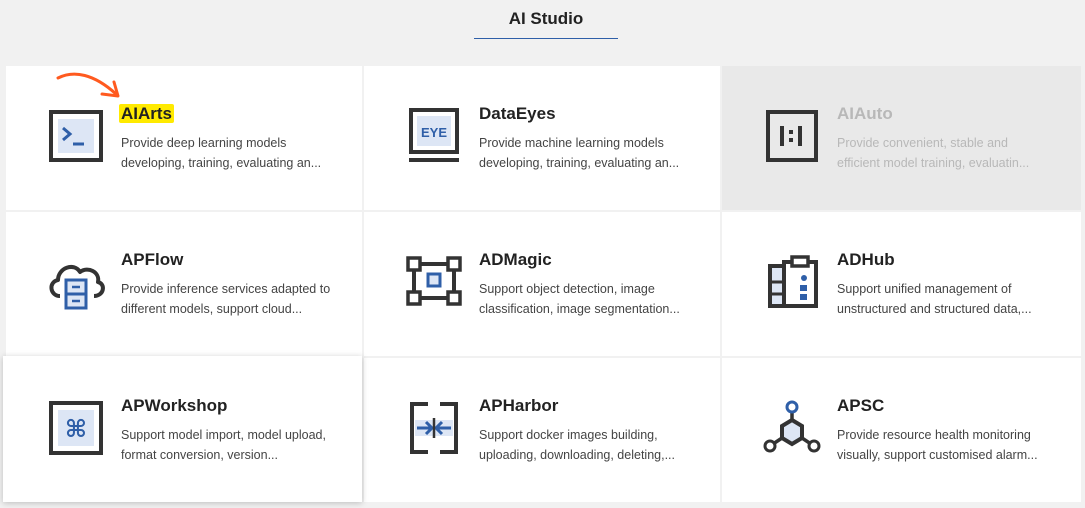 This screenshot has height=508, width=1085. I want to click on card-title: APHarbor, so click(519, 405).